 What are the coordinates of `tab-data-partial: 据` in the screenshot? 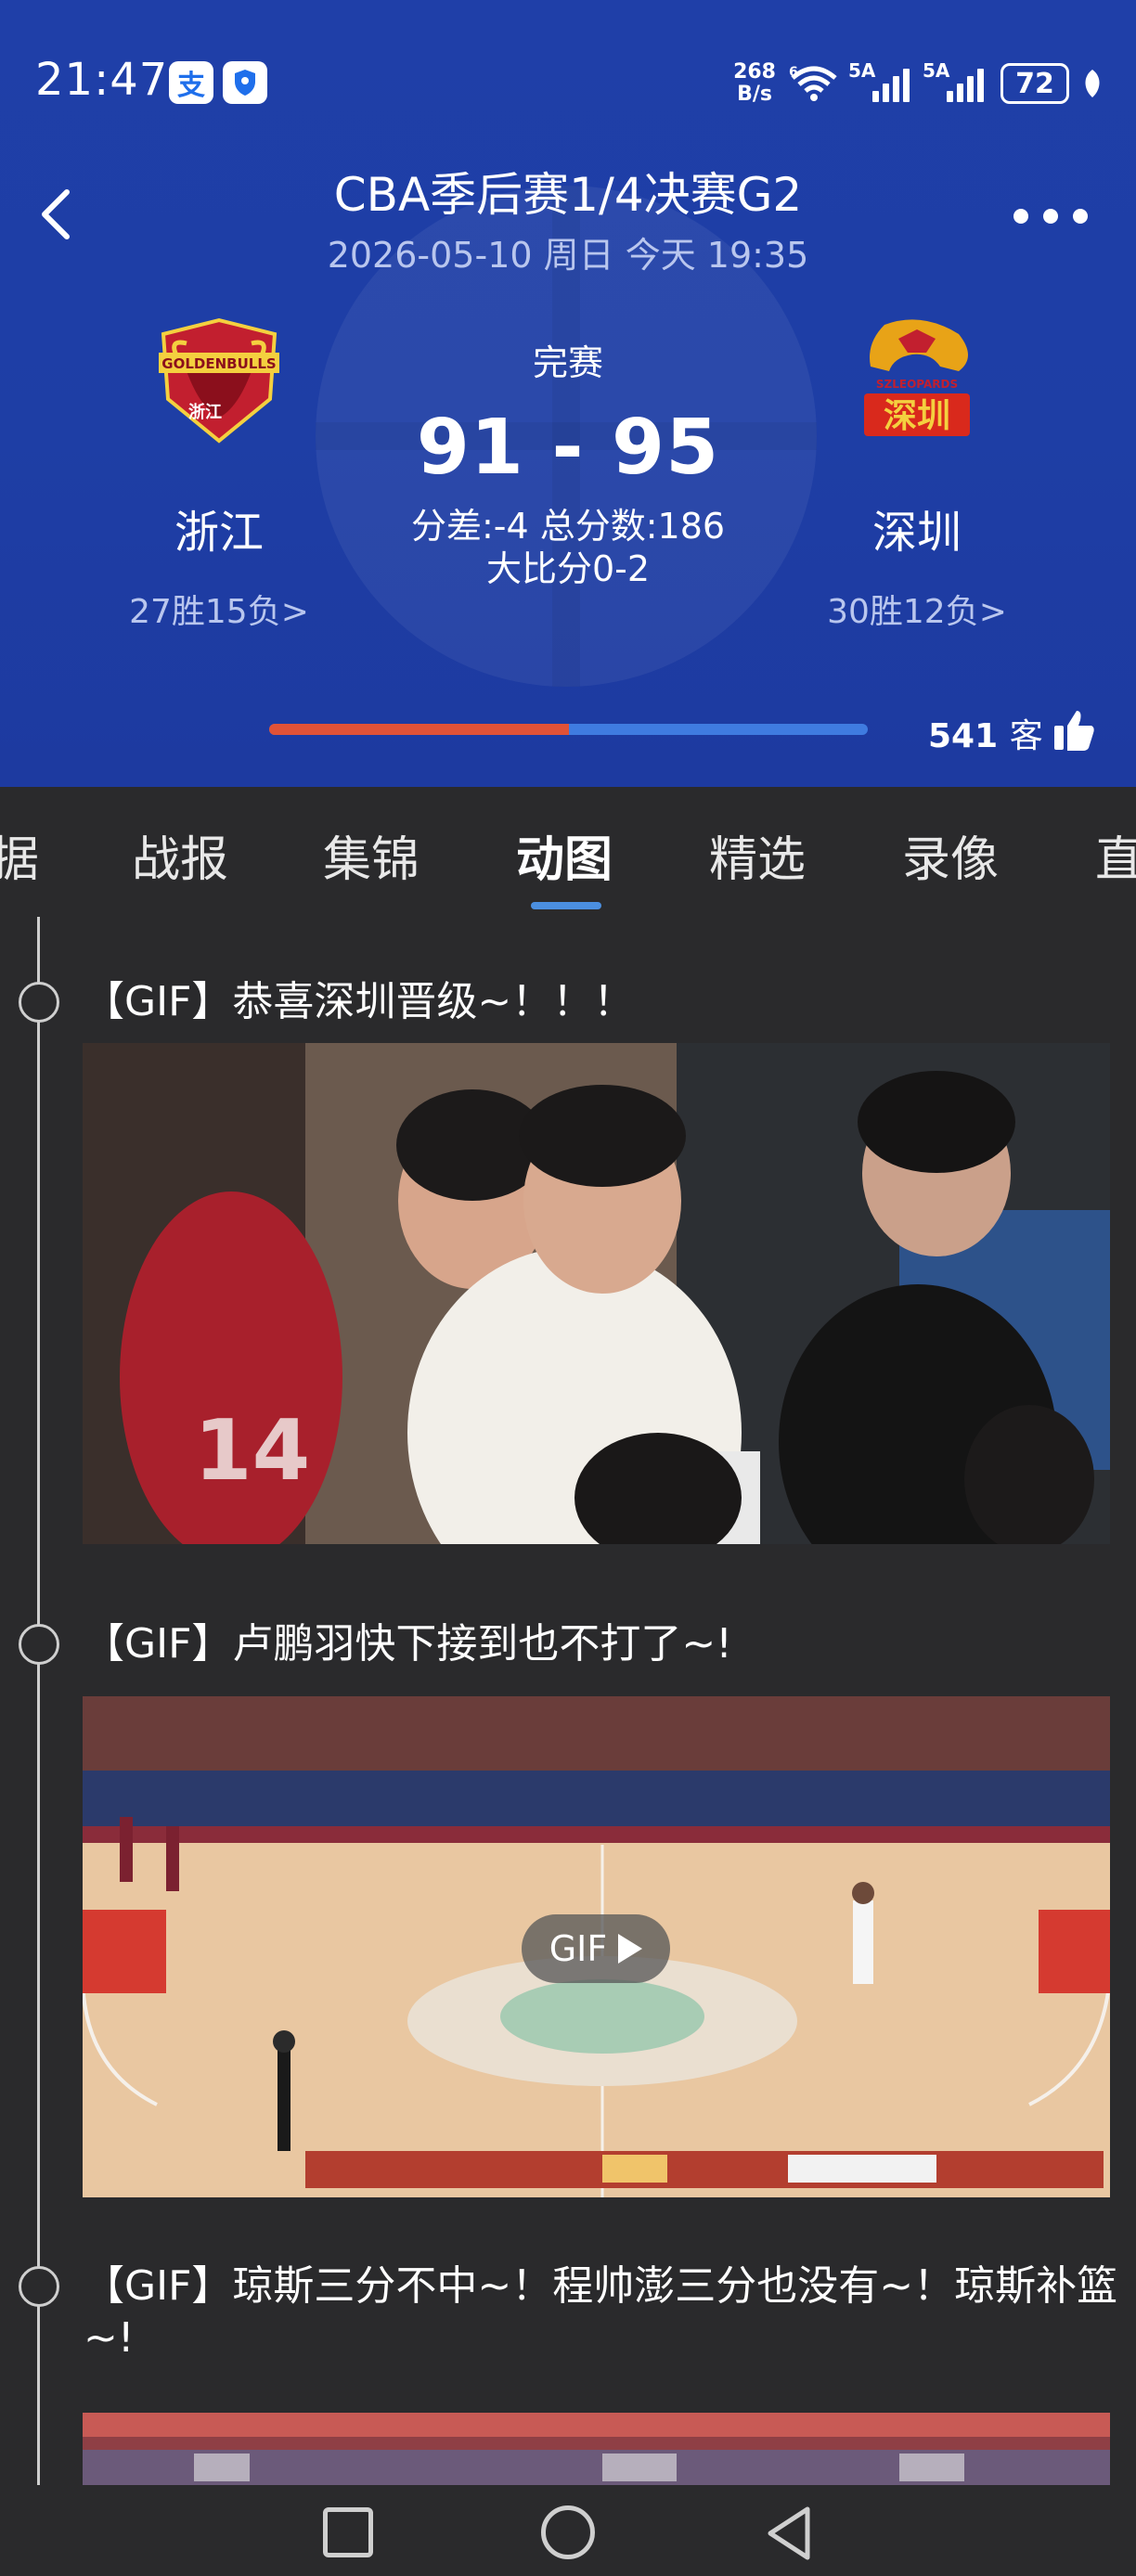 It's located at (19, 855).